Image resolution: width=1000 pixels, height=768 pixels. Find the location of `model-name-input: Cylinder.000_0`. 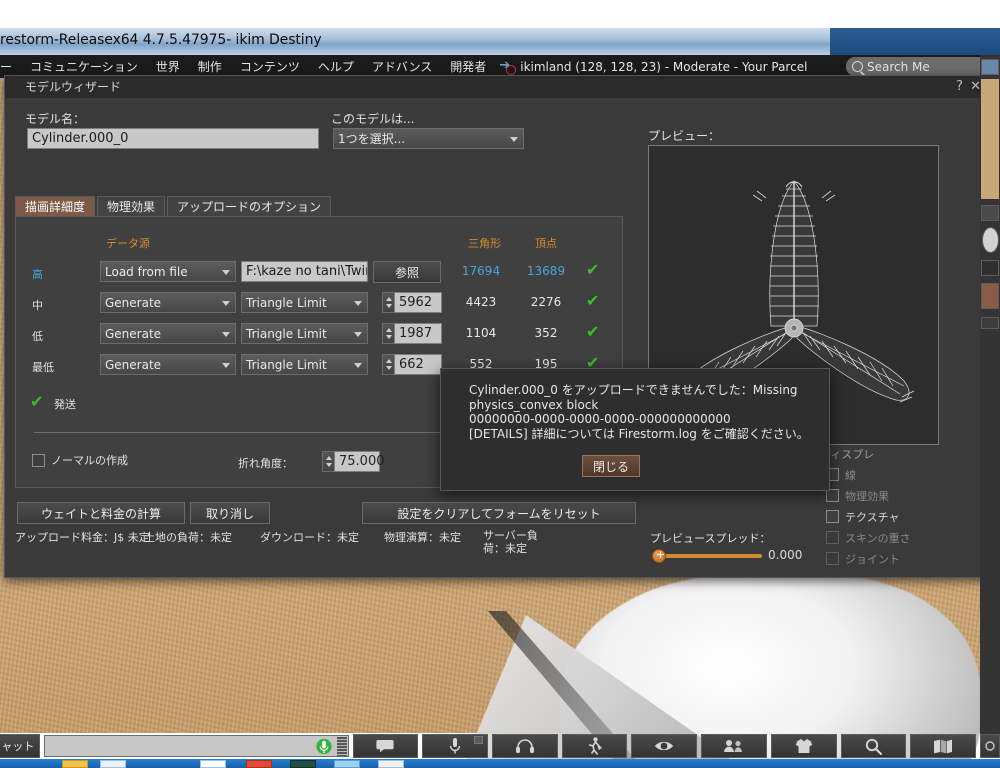

model-name-input: Cylinder.000_0 is located at coordinates (173, 138).